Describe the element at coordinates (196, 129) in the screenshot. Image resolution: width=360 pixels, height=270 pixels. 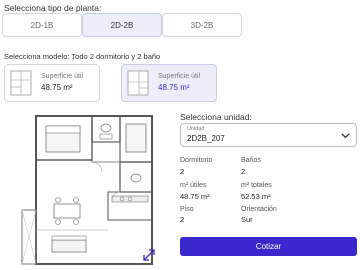
I see `unit-select-label: Unidad` at that location.